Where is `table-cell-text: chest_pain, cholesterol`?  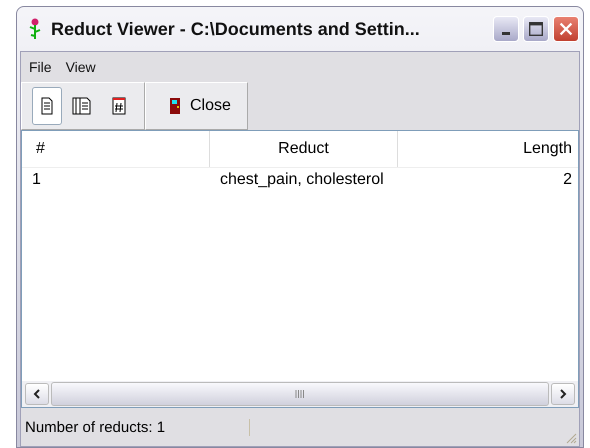 table-cell-text: chest_pain, cholesterol is located at coordinates (302, 180).